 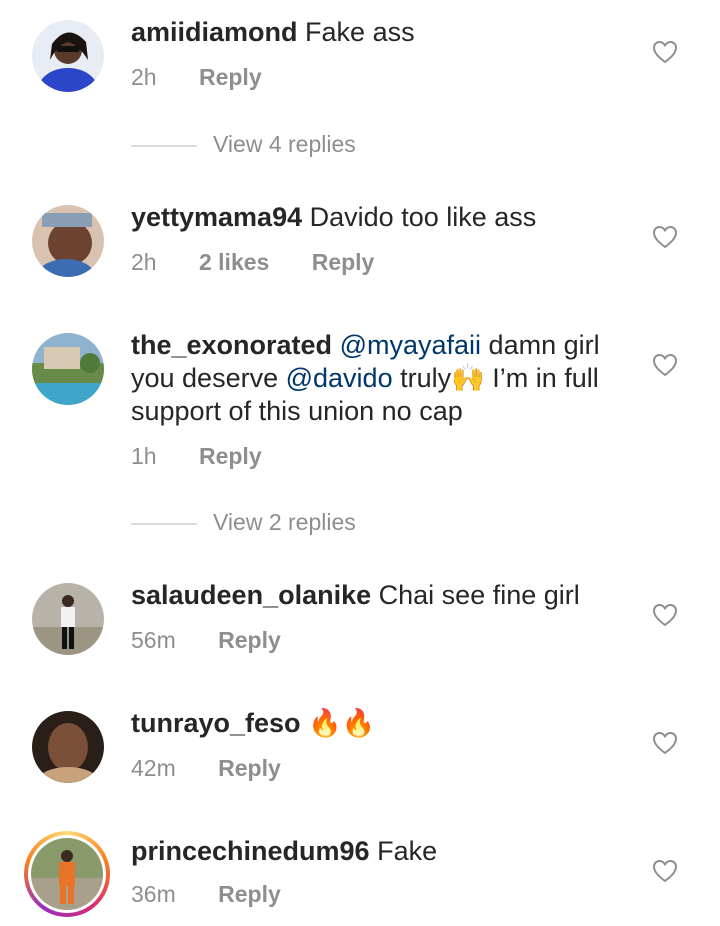 I want to click on comment-meta: 42m Reply, so click(x=224, y=768).